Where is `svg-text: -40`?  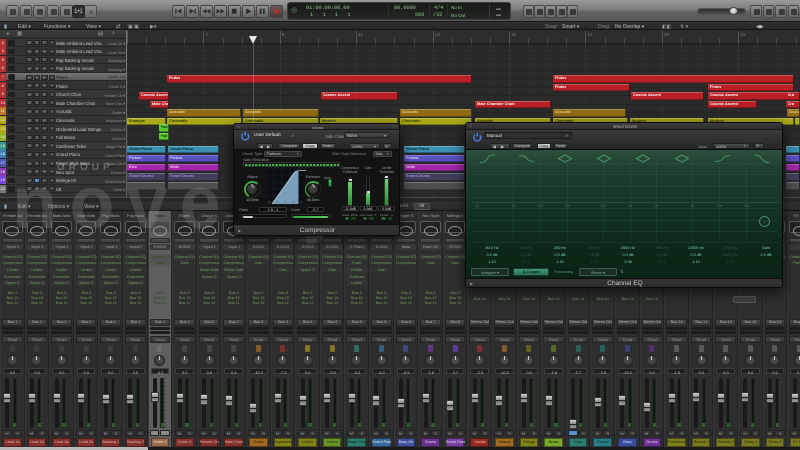 svg-text: -40 is located at coordinates (277, 202).